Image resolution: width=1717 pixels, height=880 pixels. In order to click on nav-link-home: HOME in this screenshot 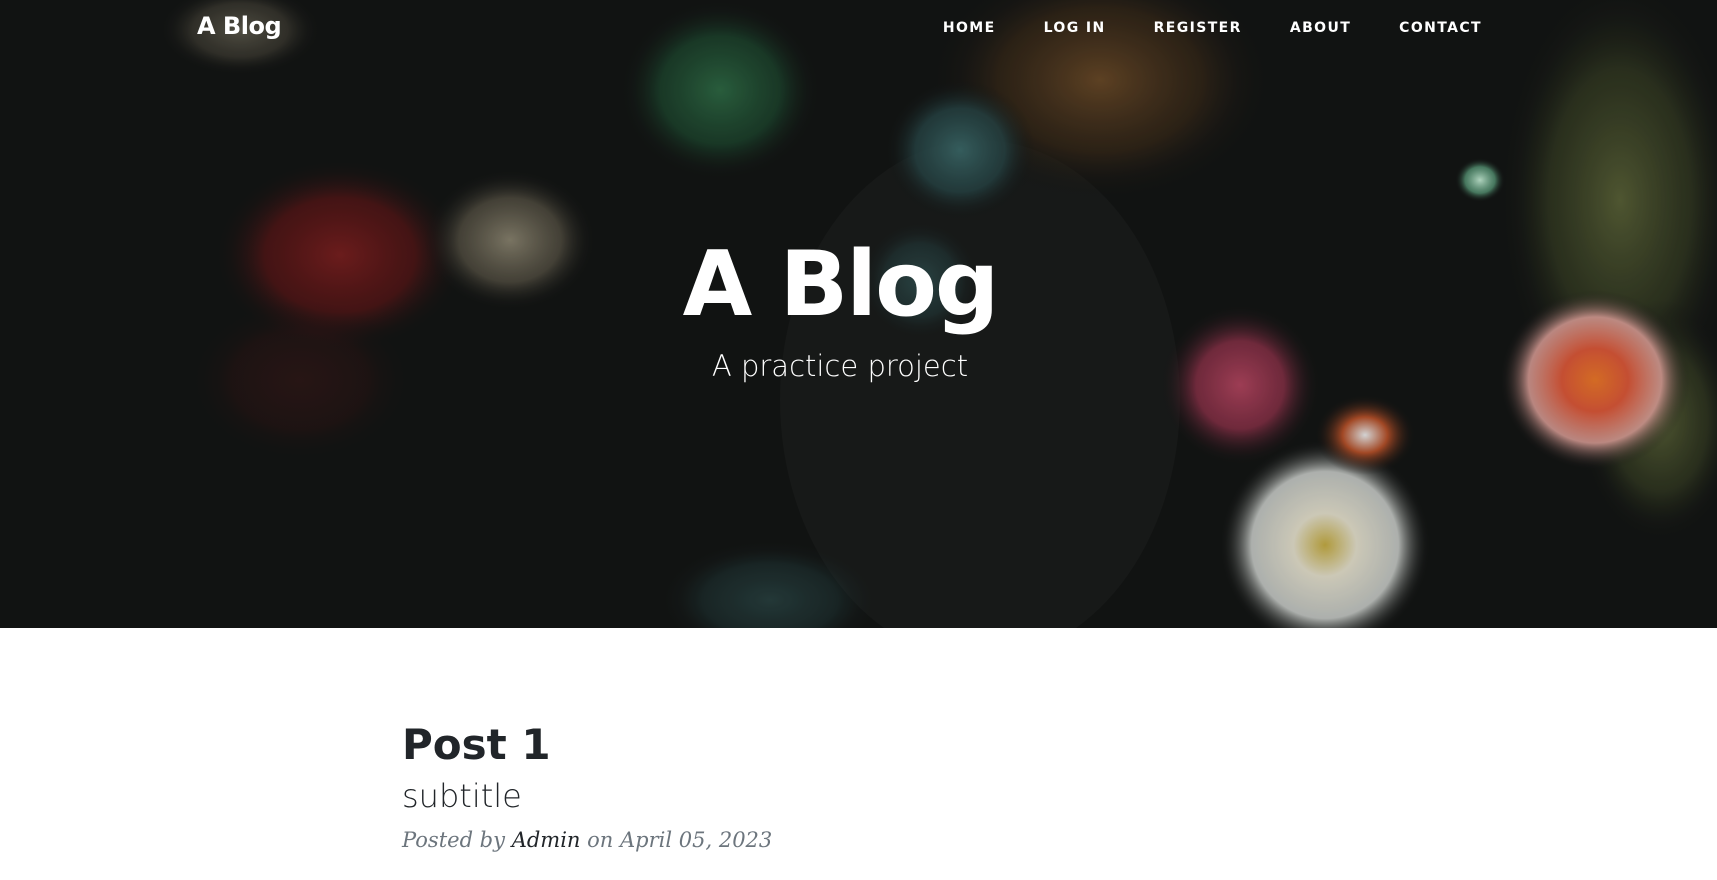, I will do `click(969, 28)`.